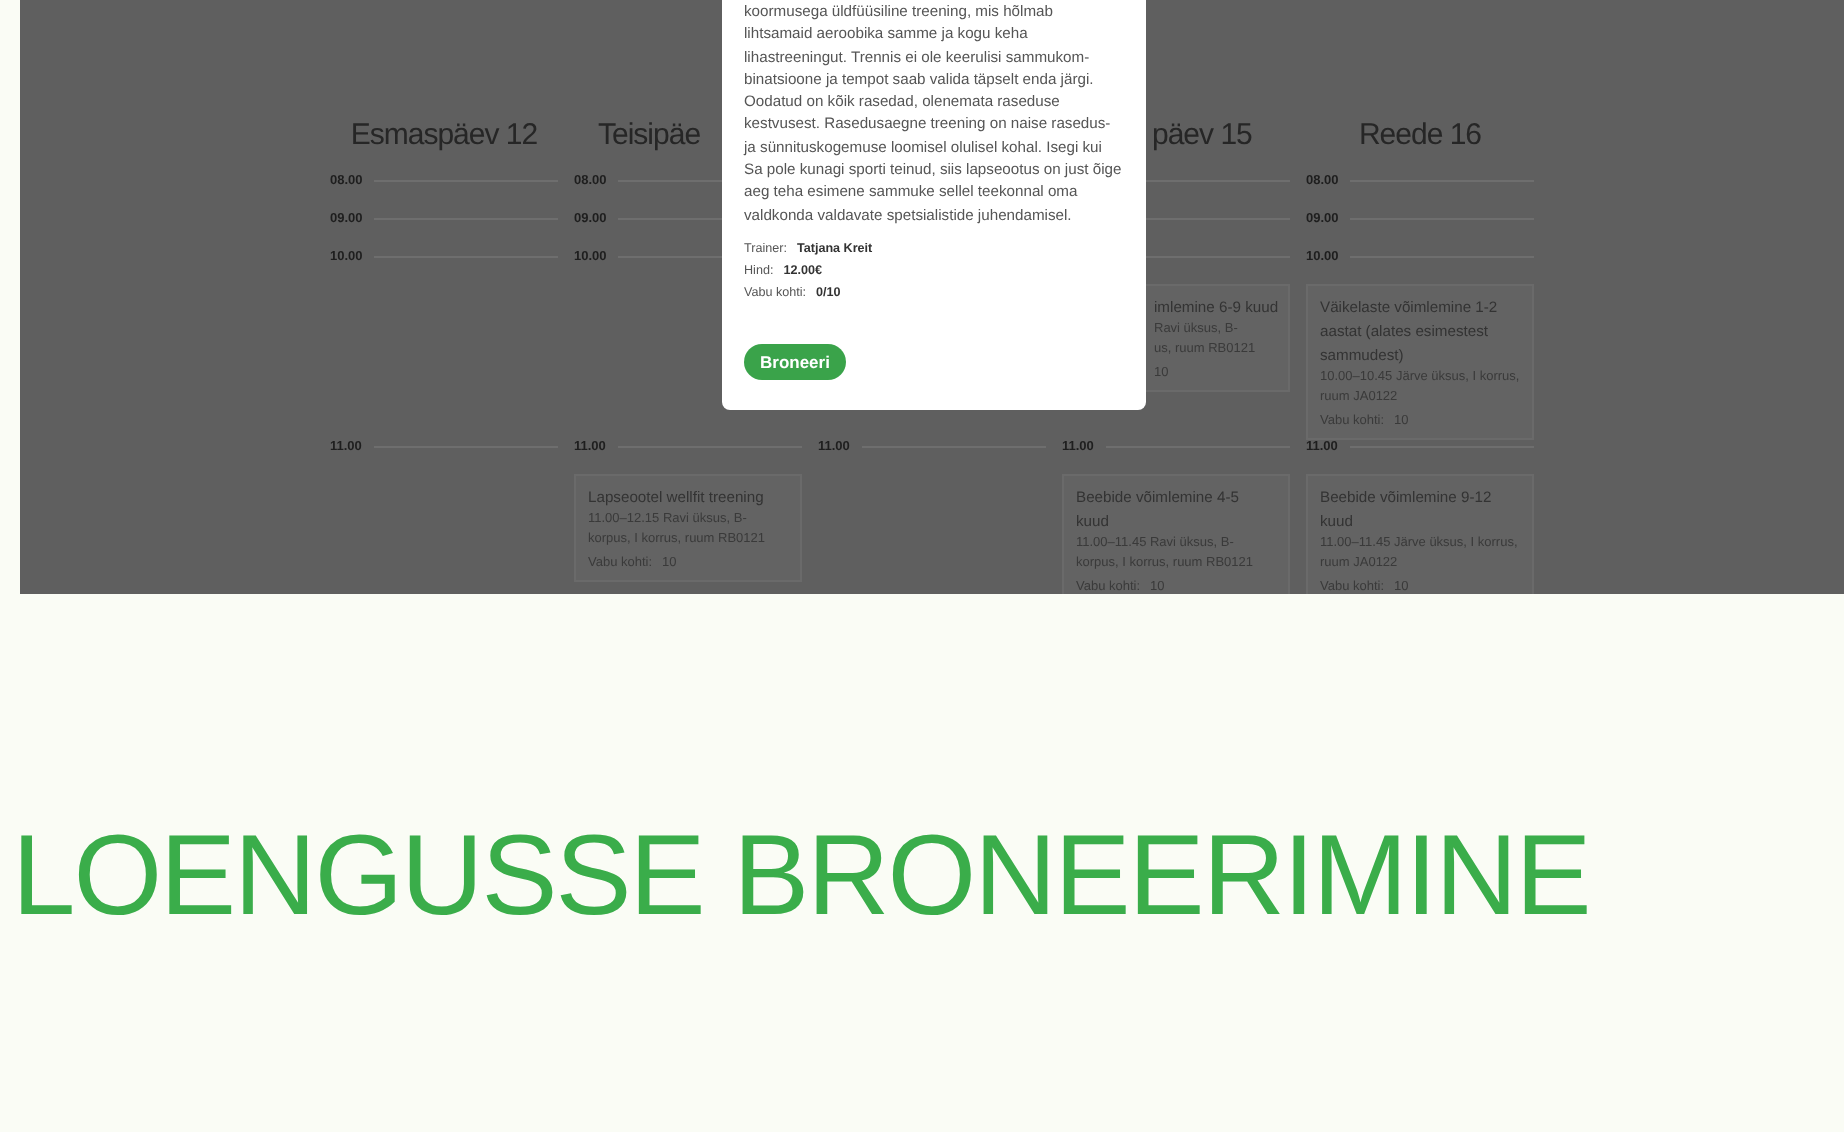 This screenshot has width=1844, height=1132. I want to click on day-header: Teisipäe, so click(649, 135).